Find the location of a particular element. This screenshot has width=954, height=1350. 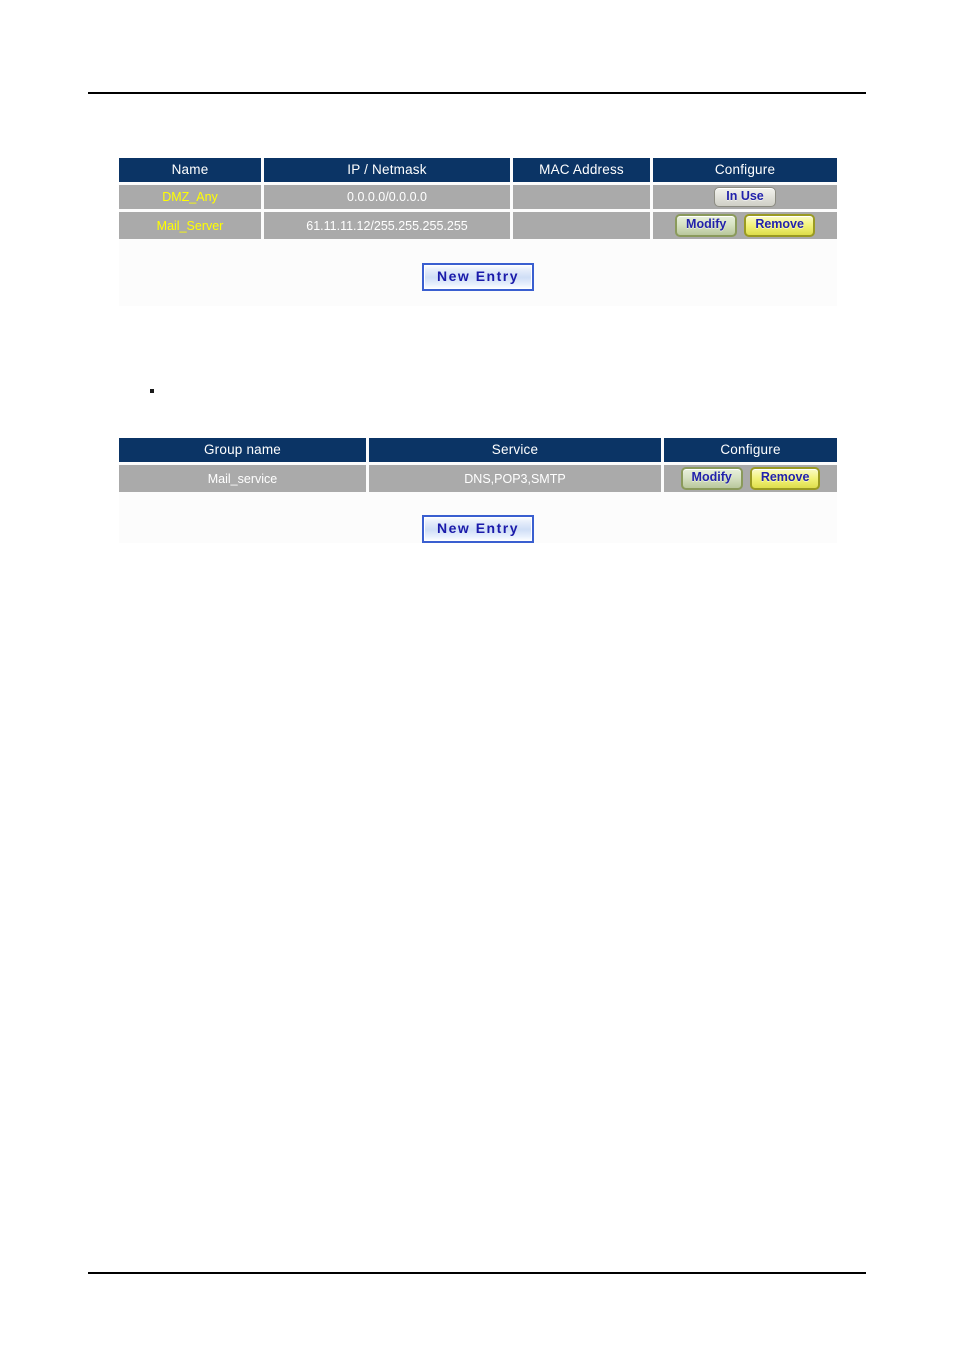

column-header-name: Name is located at coordinates (191, 171).